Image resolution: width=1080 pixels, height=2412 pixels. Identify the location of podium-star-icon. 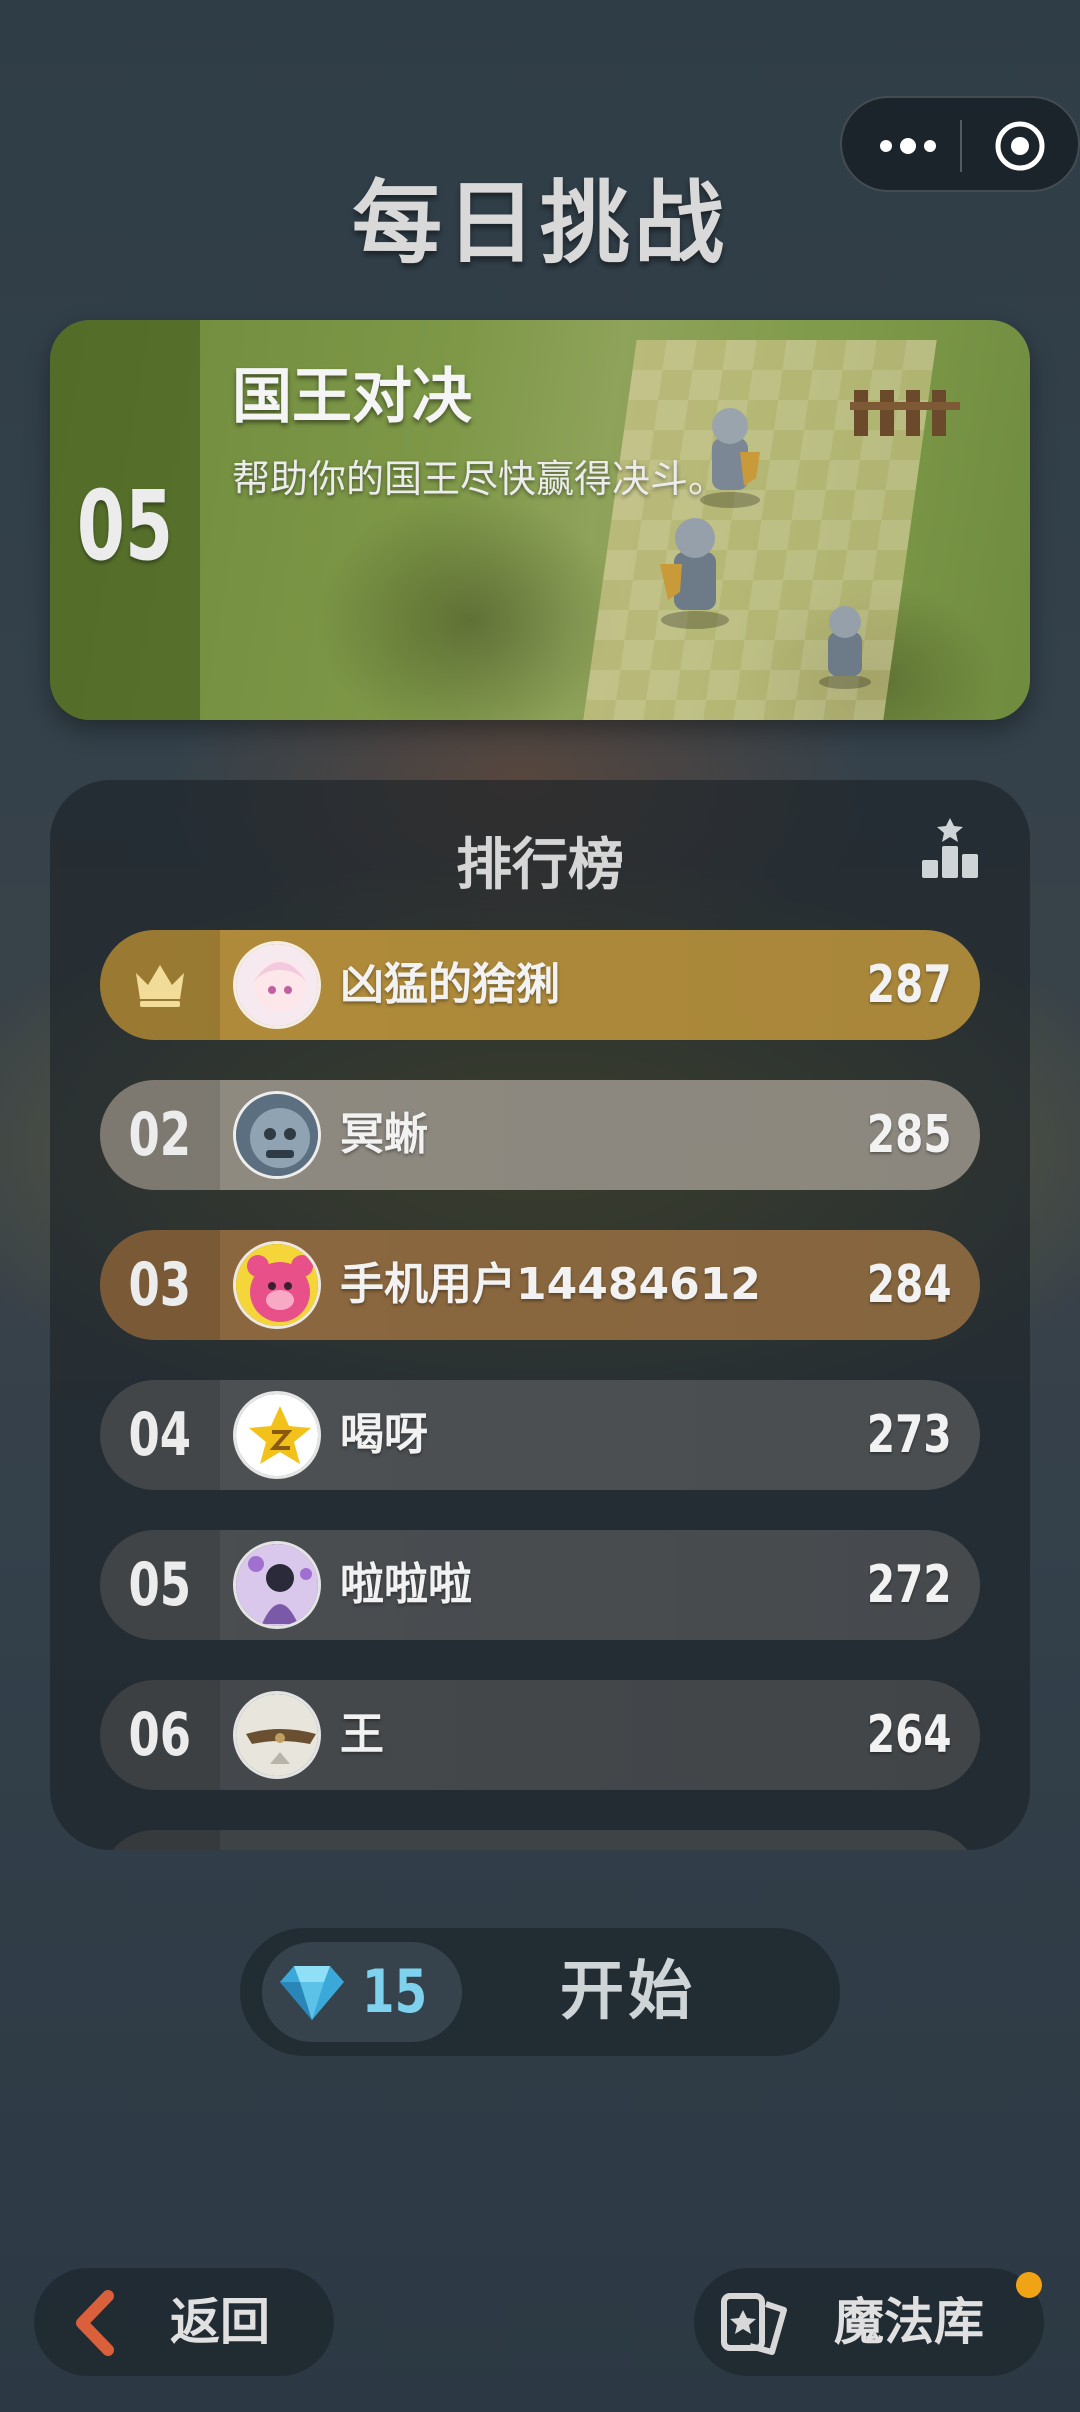
(950, 848).